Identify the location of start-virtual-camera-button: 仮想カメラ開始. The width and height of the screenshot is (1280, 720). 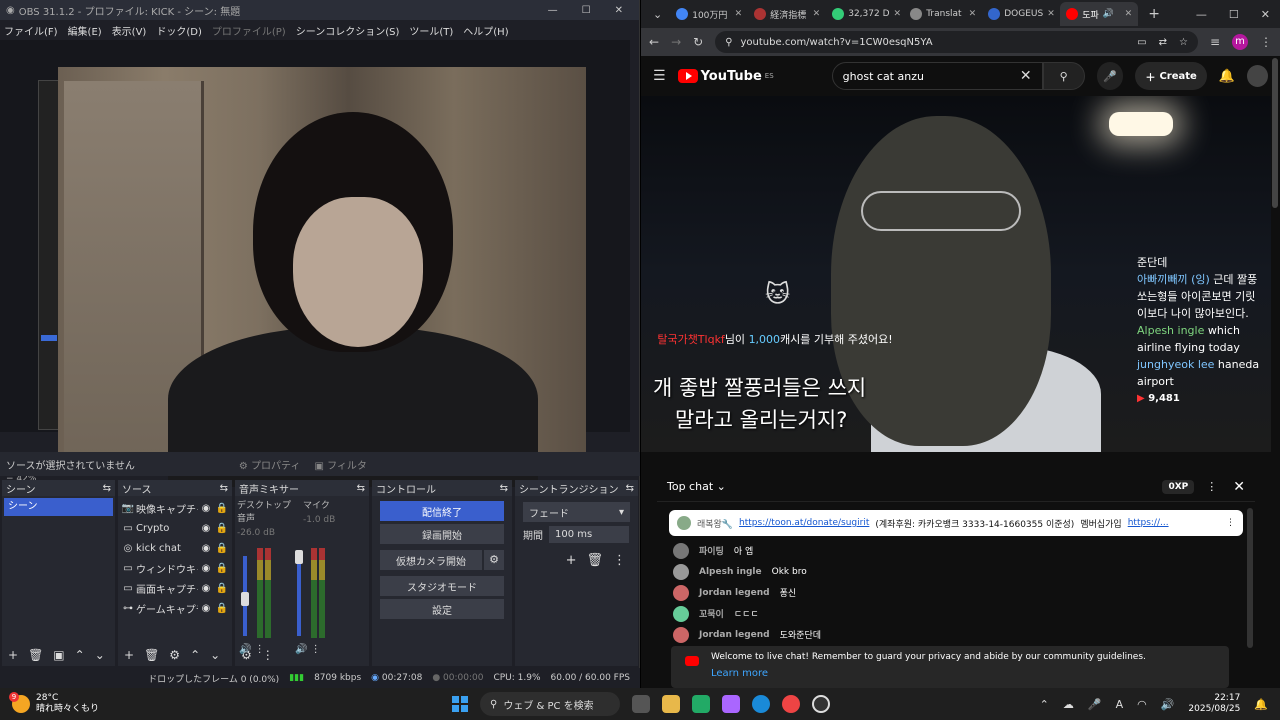
(431, 560).